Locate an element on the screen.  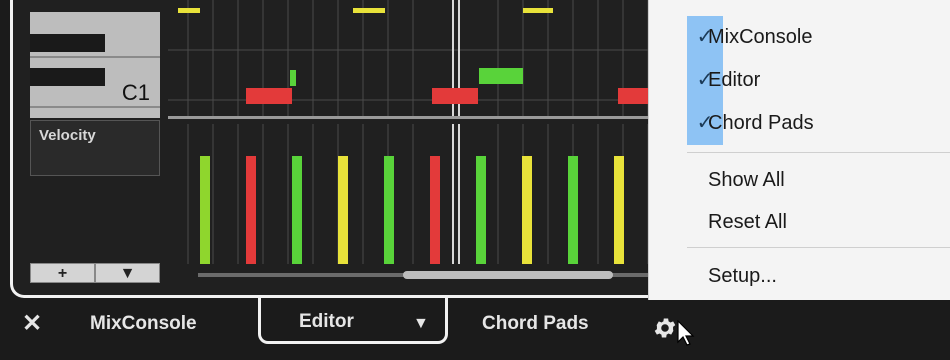
menu-item-mixconsole: ✓ MixConsole is located at coordinates (799, 37).